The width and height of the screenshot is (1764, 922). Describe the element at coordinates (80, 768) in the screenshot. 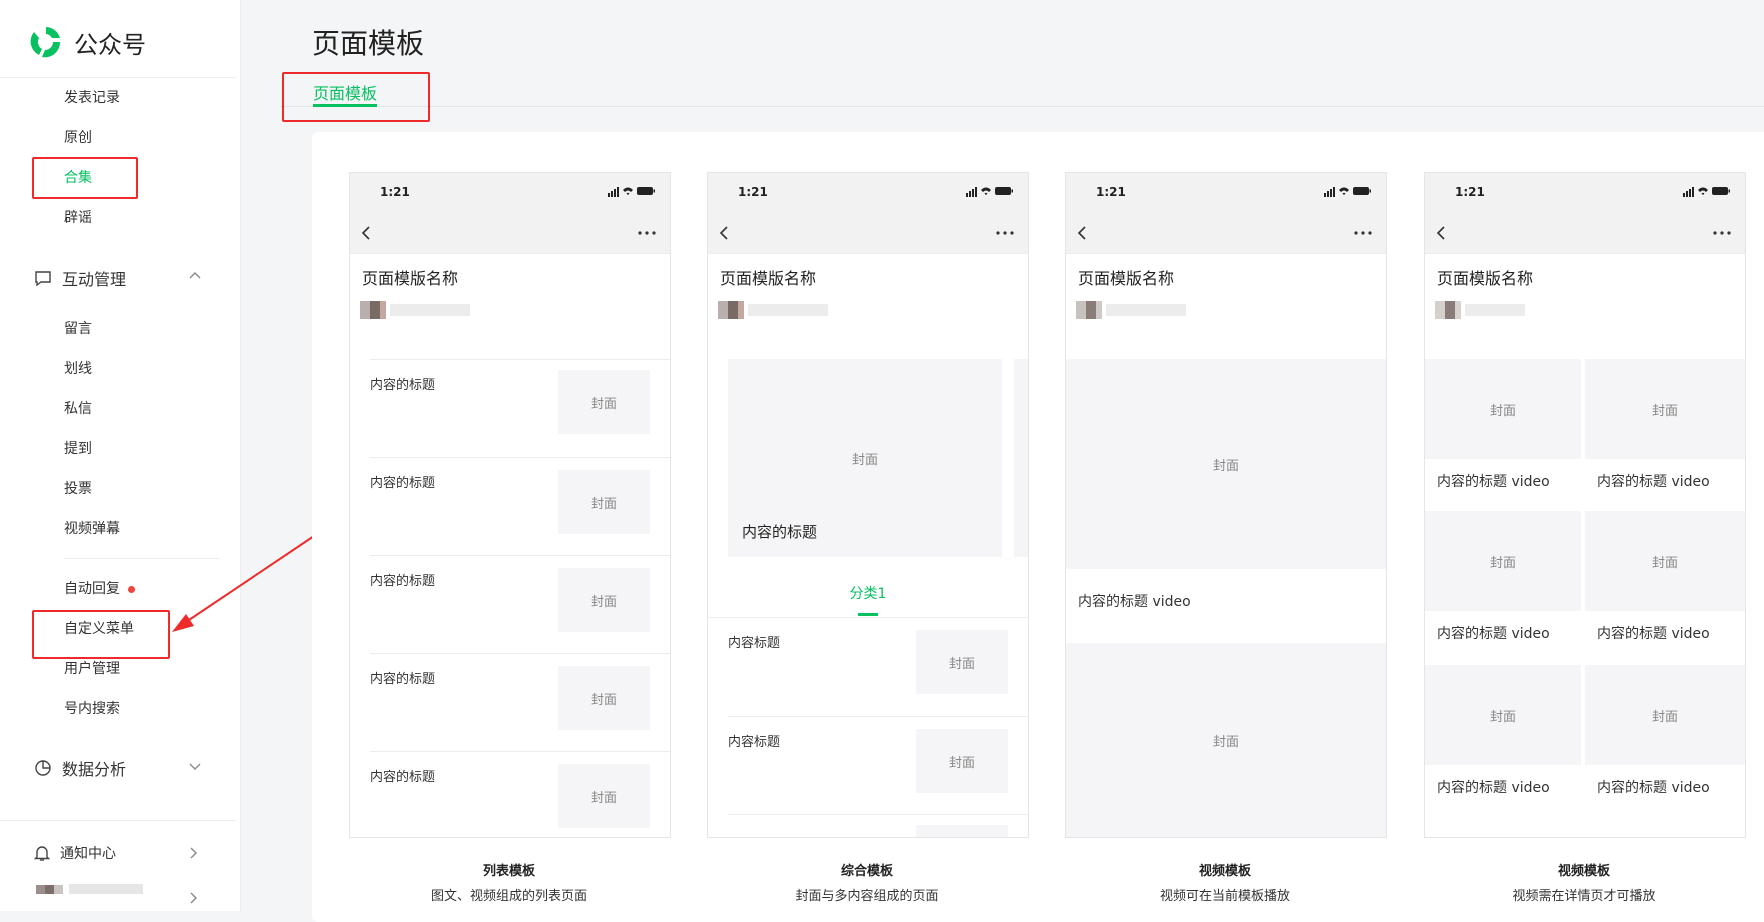

I see `sidebar-group-analytics: 数据分析` at that location.